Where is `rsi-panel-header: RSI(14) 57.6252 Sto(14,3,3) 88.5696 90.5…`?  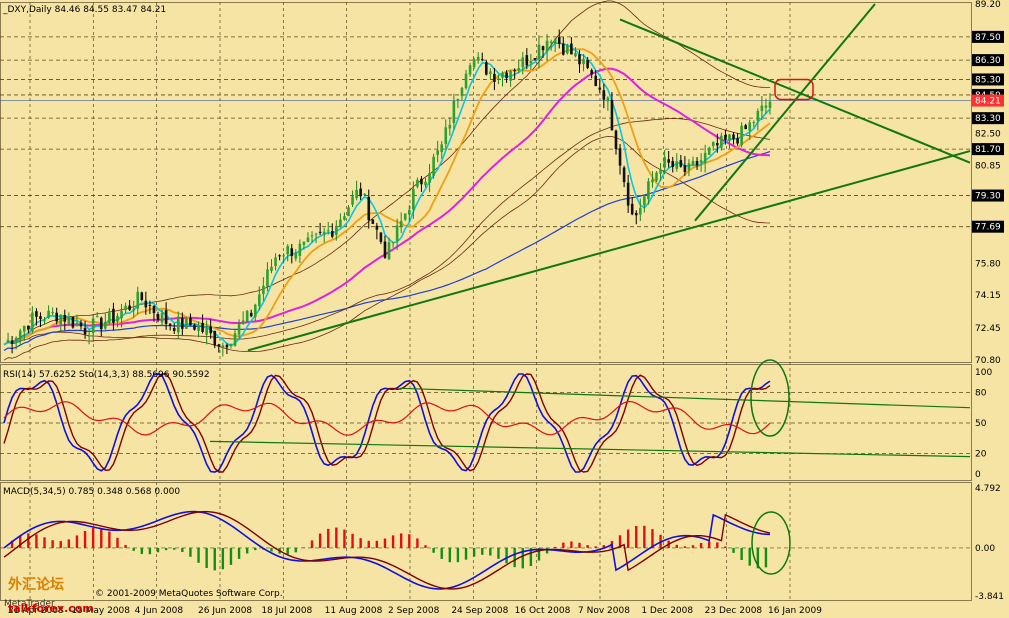 rsi-panel-header: RSI(14) 57.6252 Sto(14,3,3) 88.5696 90.5… is located at coordinates (106, 375).